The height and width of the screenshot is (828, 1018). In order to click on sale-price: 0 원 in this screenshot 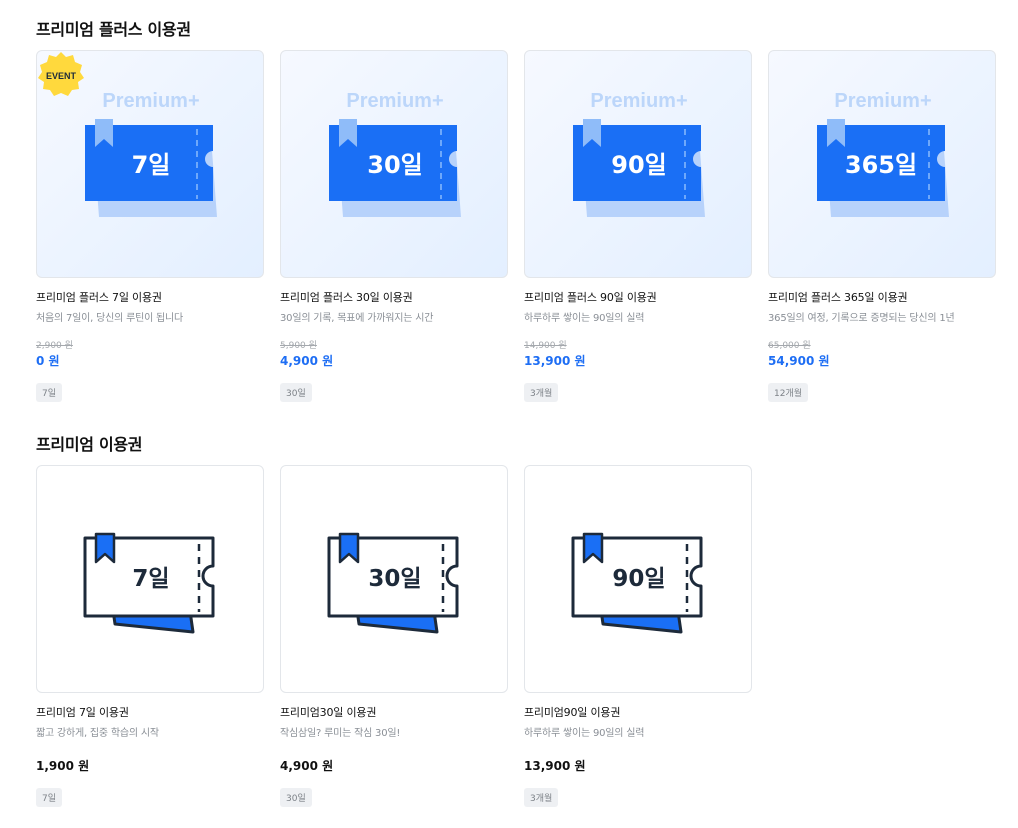, I will do `click(48, 361)`.